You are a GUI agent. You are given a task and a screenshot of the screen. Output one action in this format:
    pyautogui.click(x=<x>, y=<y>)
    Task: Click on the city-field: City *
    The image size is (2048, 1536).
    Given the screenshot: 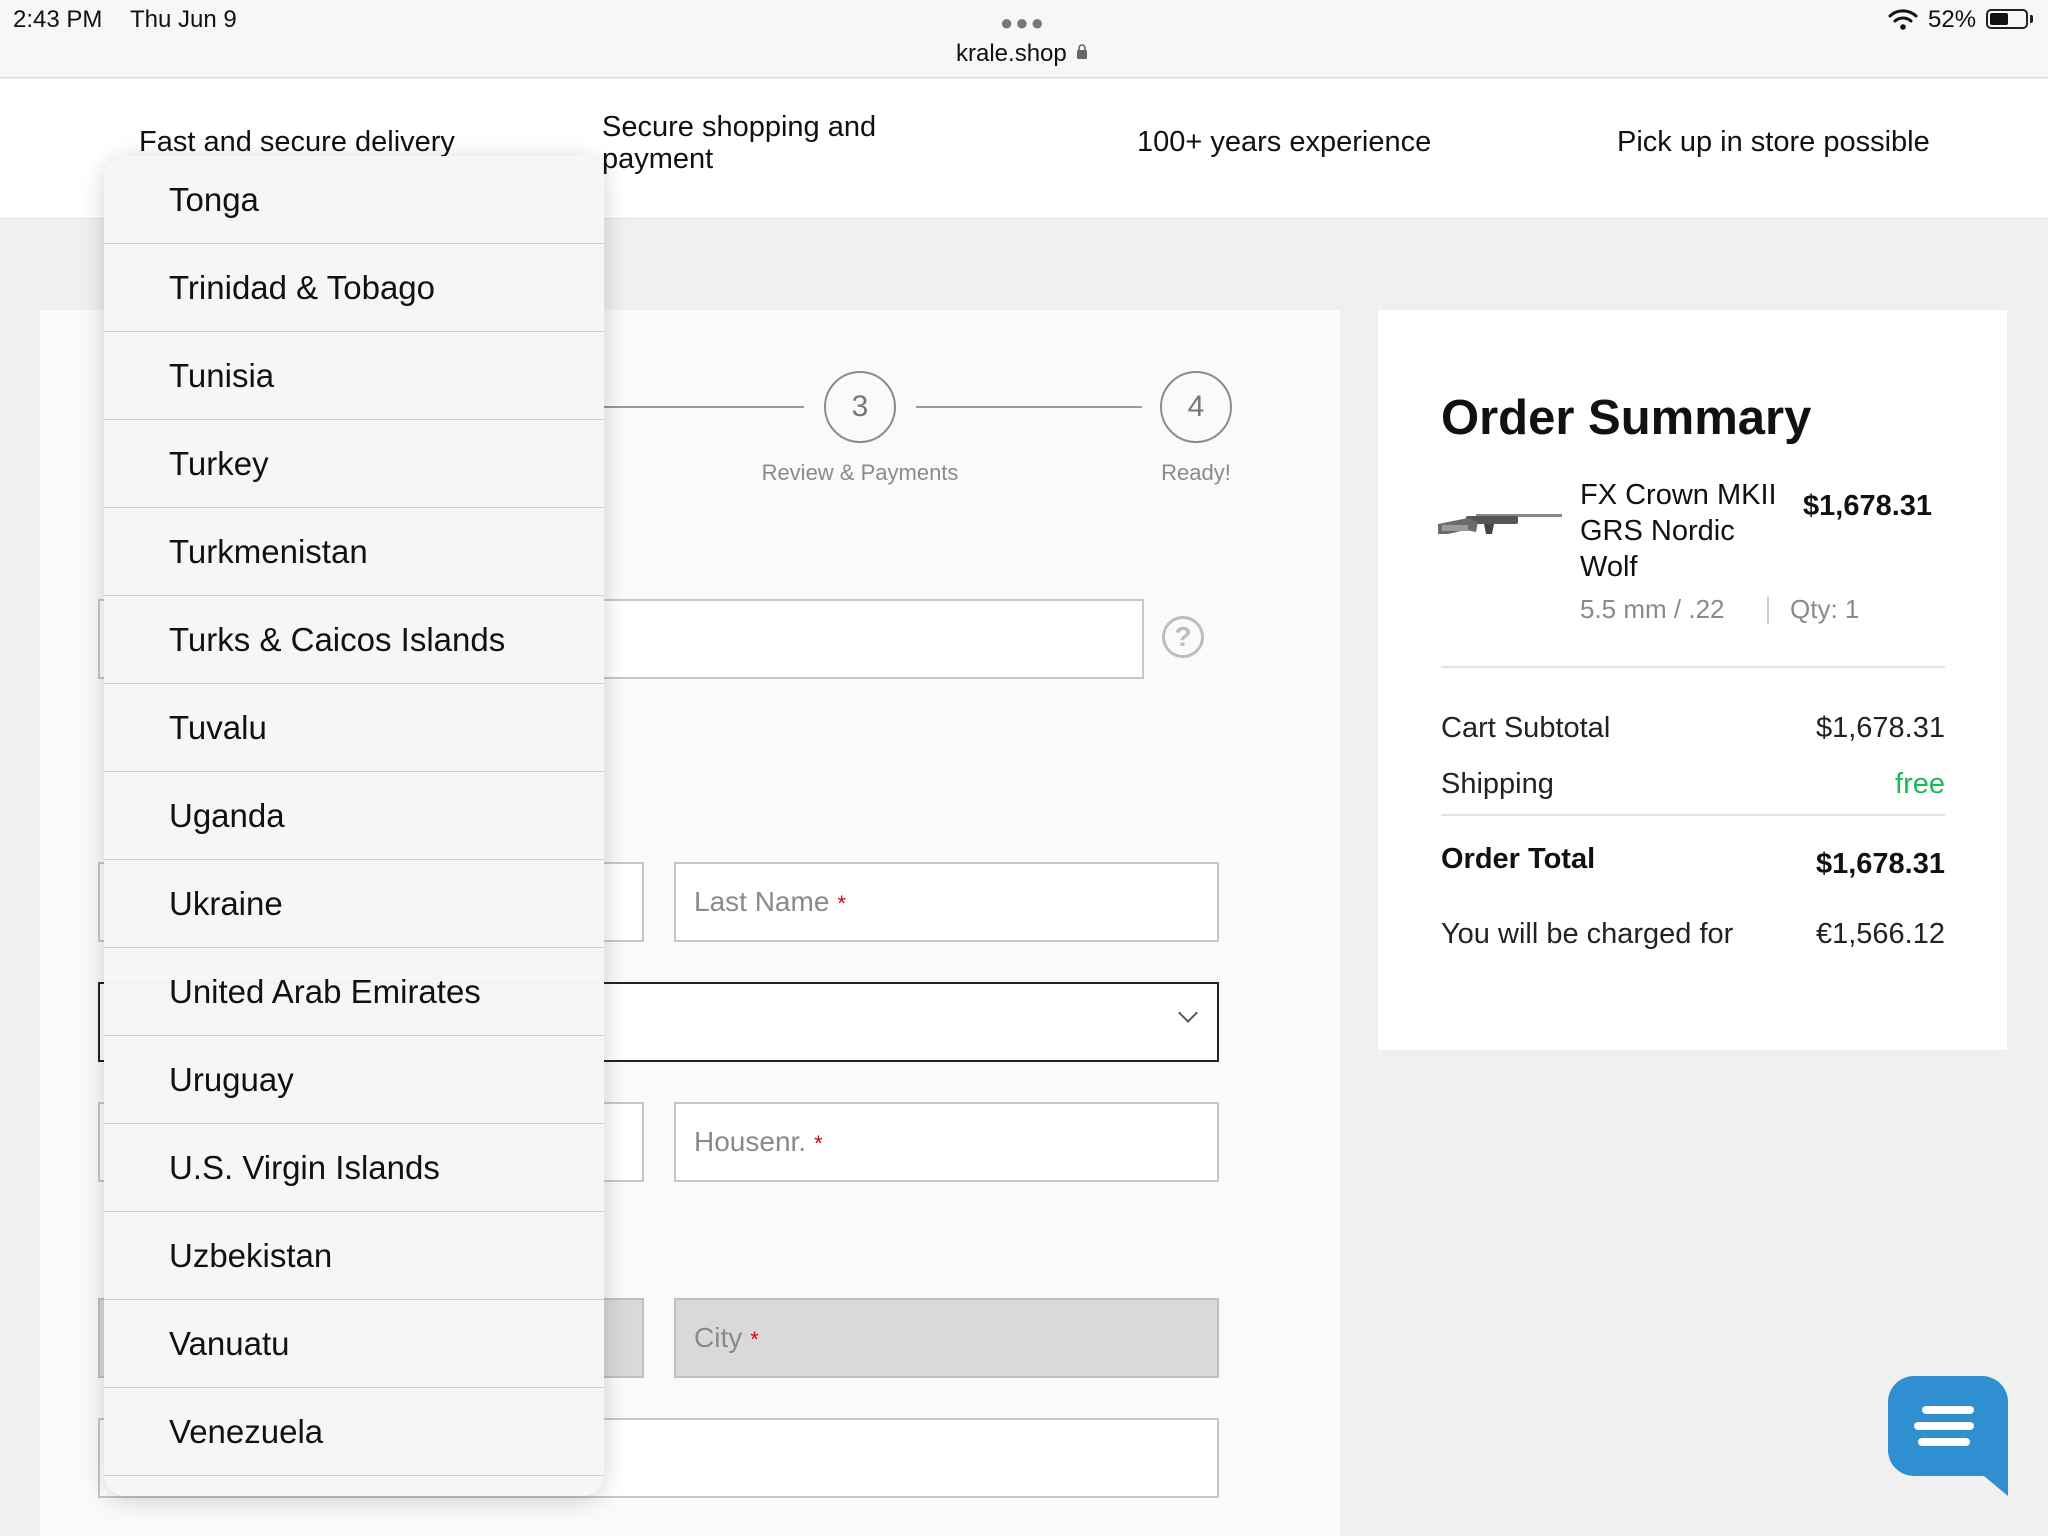 What is the action you would take?
    pyautogui.click(x=946, y=1338)
    